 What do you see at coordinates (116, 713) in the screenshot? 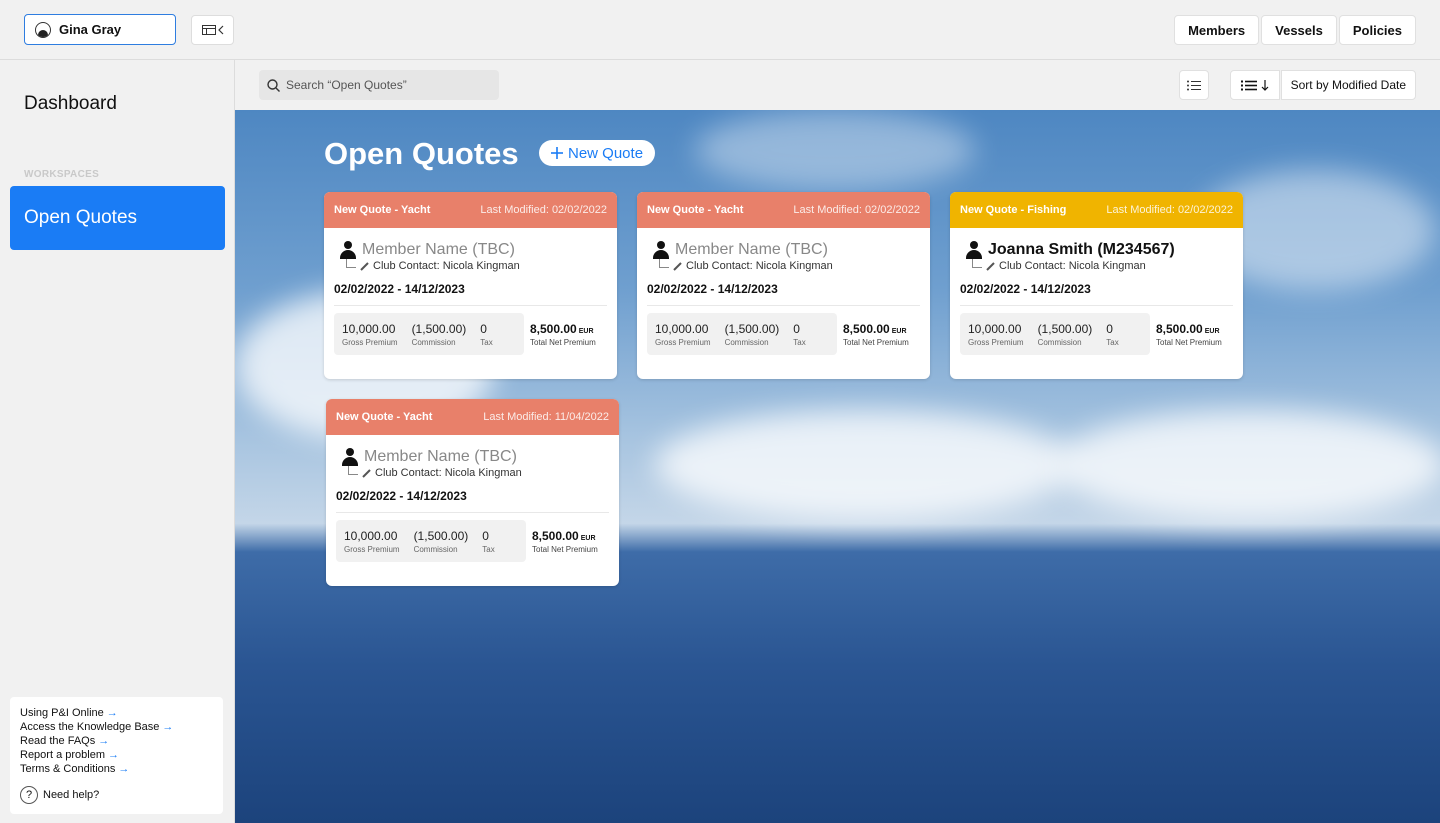
I see `help-link-using: Using P&I Online →` at bounding box center [116, 713].